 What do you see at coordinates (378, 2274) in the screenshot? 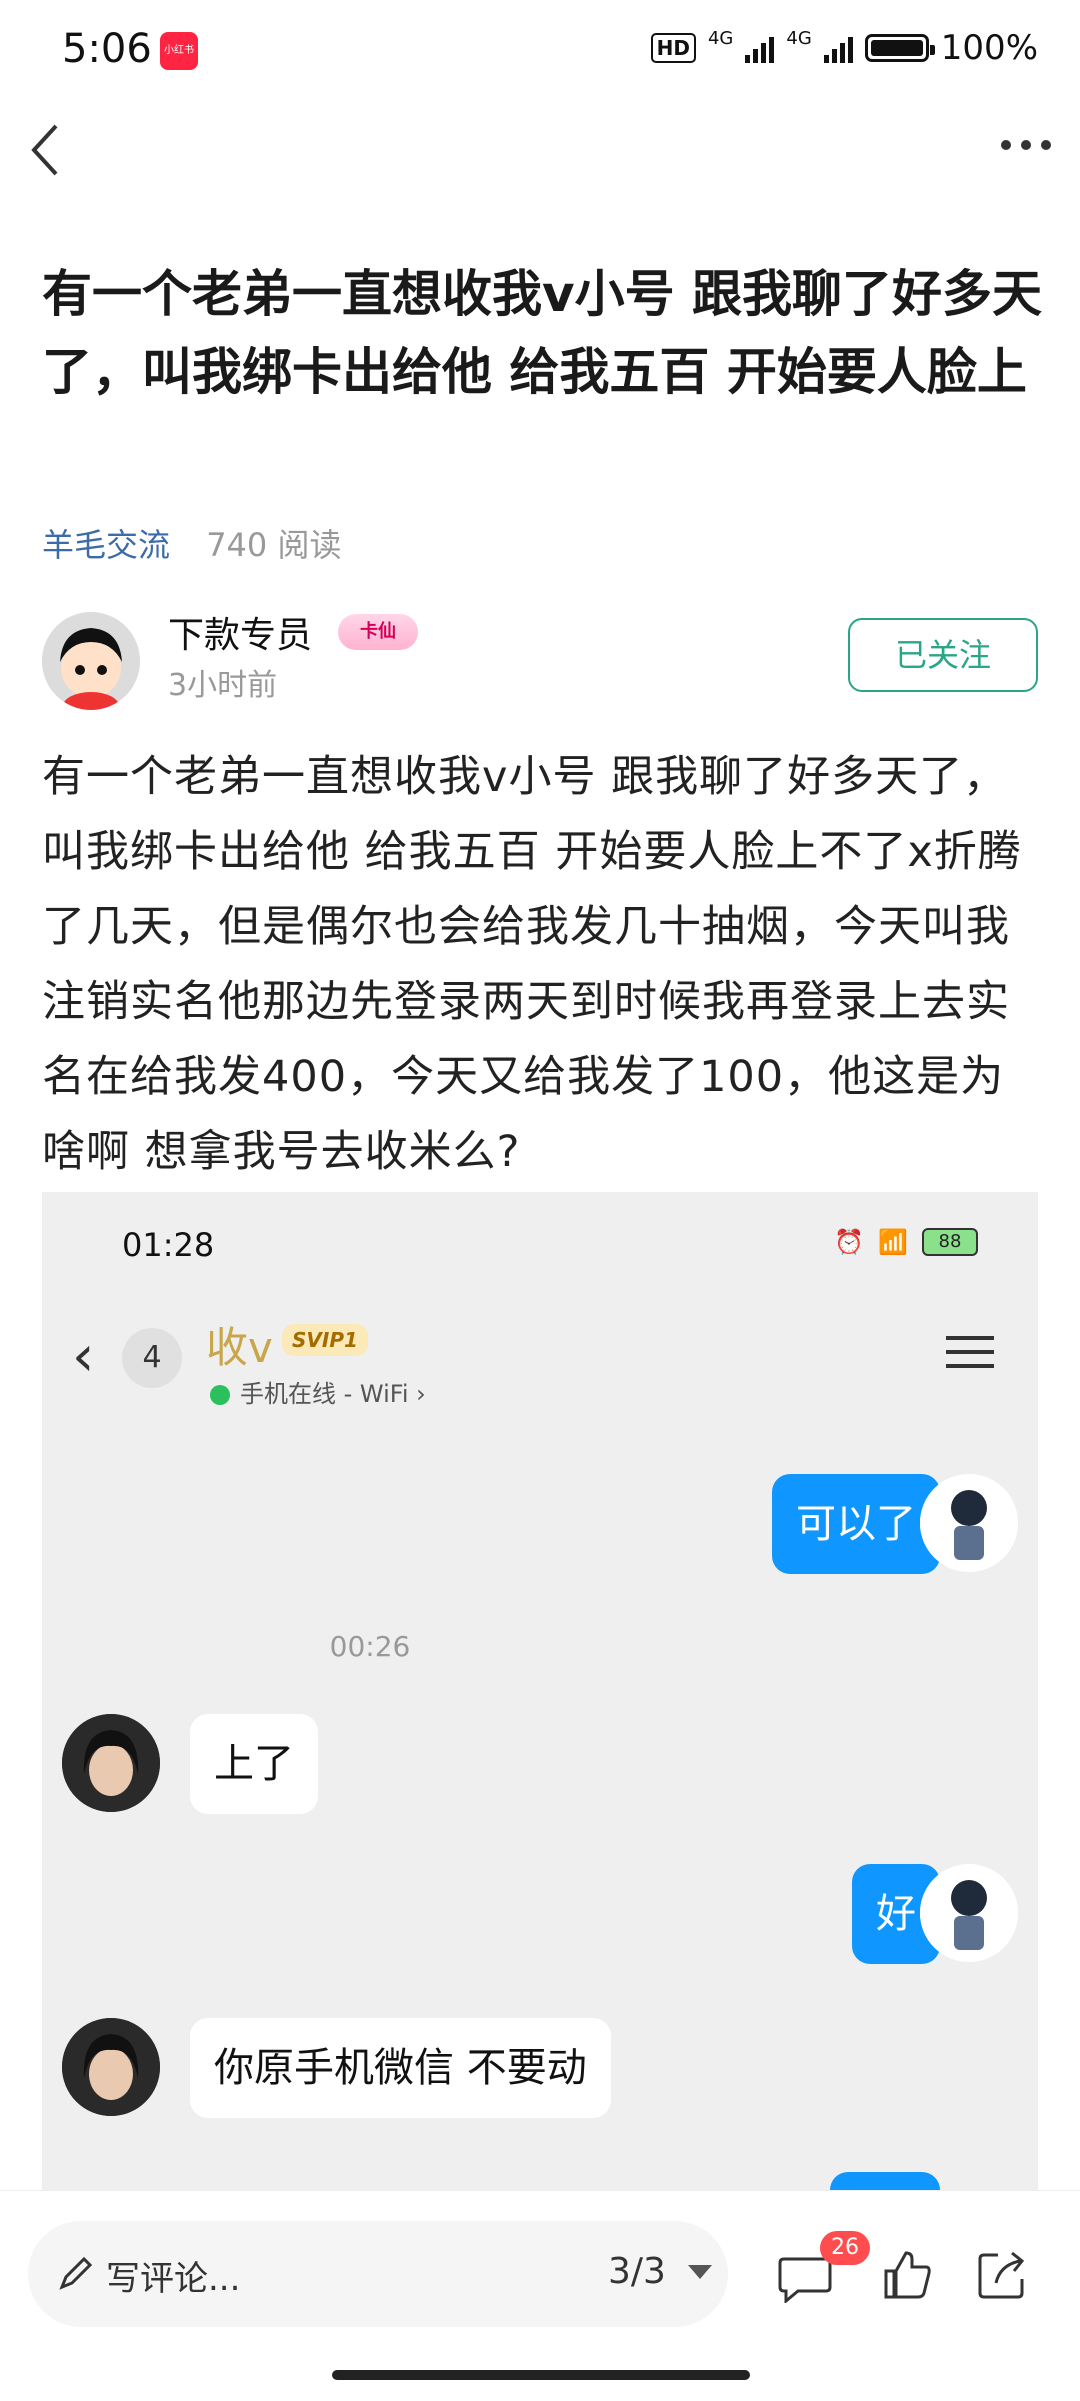
I see `comment-input: 写评论... 3/3` at bounding box center [378, 2274].